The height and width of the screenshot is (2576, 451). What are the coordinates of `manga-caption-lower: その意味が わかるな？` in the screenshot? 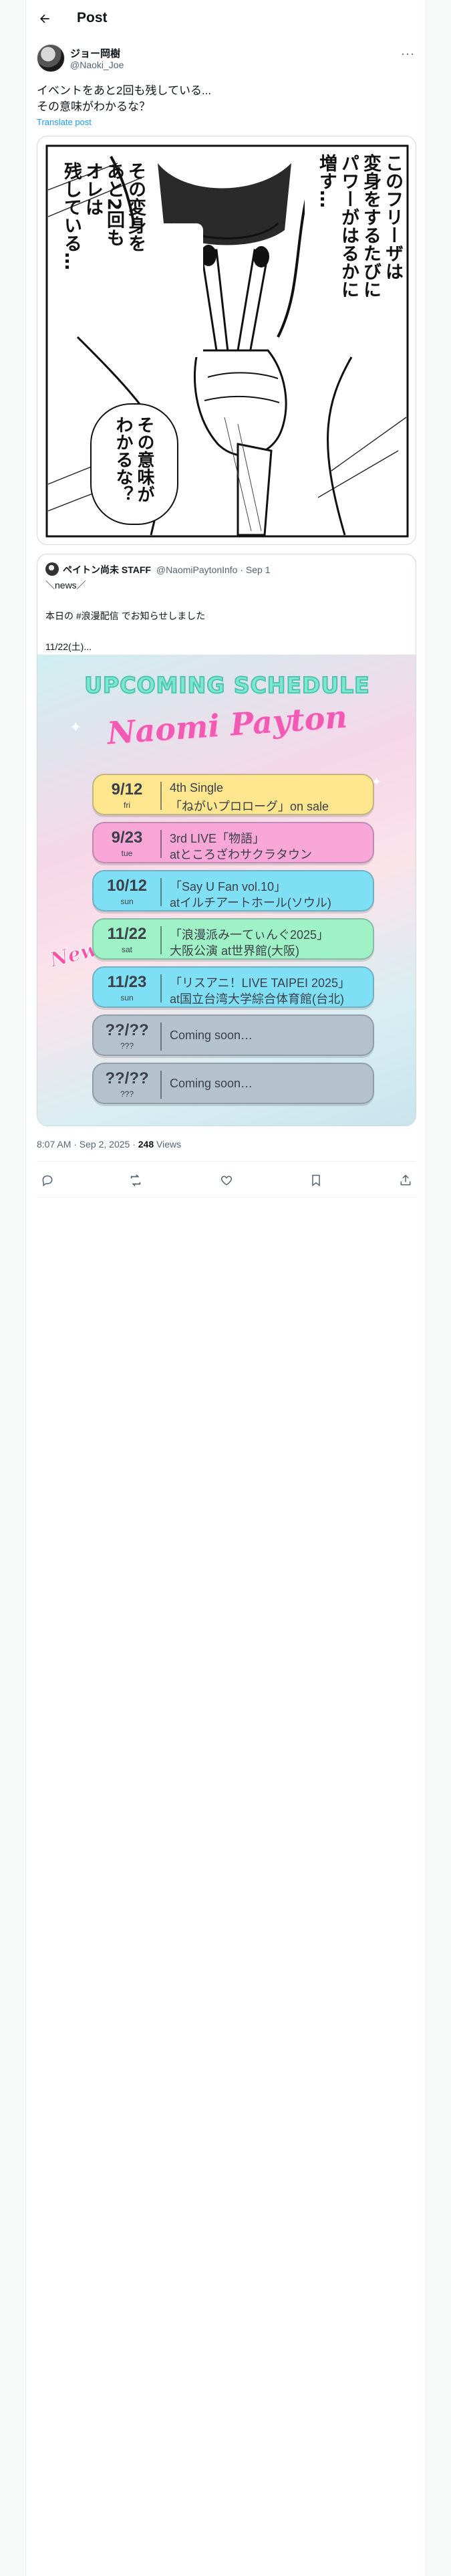 It's located at (133, 459).